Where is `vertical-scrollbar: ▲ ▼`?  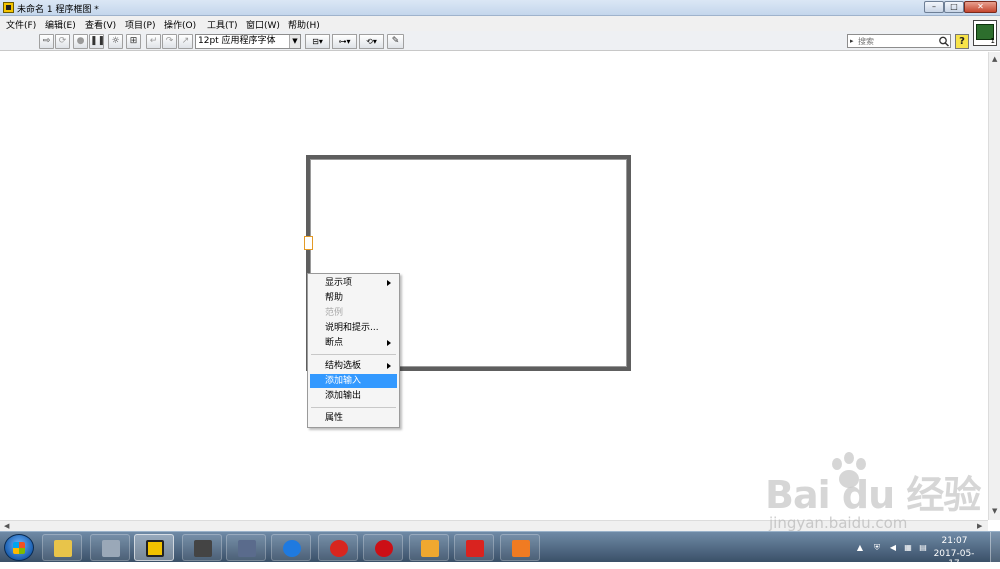
vertical-scrollbar: ▲ ▼ is located at coordinates (994, 286).